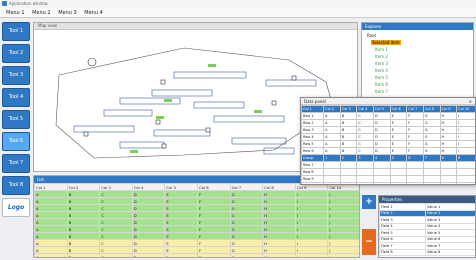 The width and height of the screenshot is (476, 260). What do you see at coordinates (16, 163) in the screenshot?
I see `sidebar-button-7: Tool 7` at bounding box center [16, 163].